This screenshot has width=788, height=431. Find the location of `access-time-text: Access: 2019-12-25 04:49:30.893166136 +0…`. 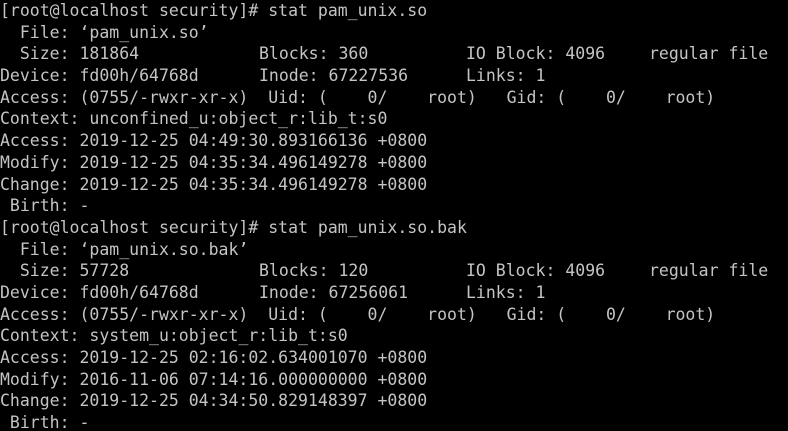

access-time-text: Access: 2019-12-25 04:49:30.893166136 +0… is located at coordinates (214, 141).